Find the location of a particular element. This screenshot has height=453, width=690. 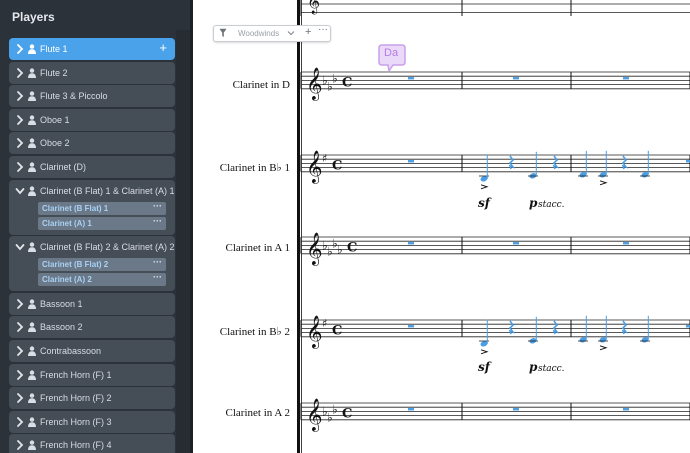

player-row: French Horn (F) 3 is located at coordinates (92, 422).